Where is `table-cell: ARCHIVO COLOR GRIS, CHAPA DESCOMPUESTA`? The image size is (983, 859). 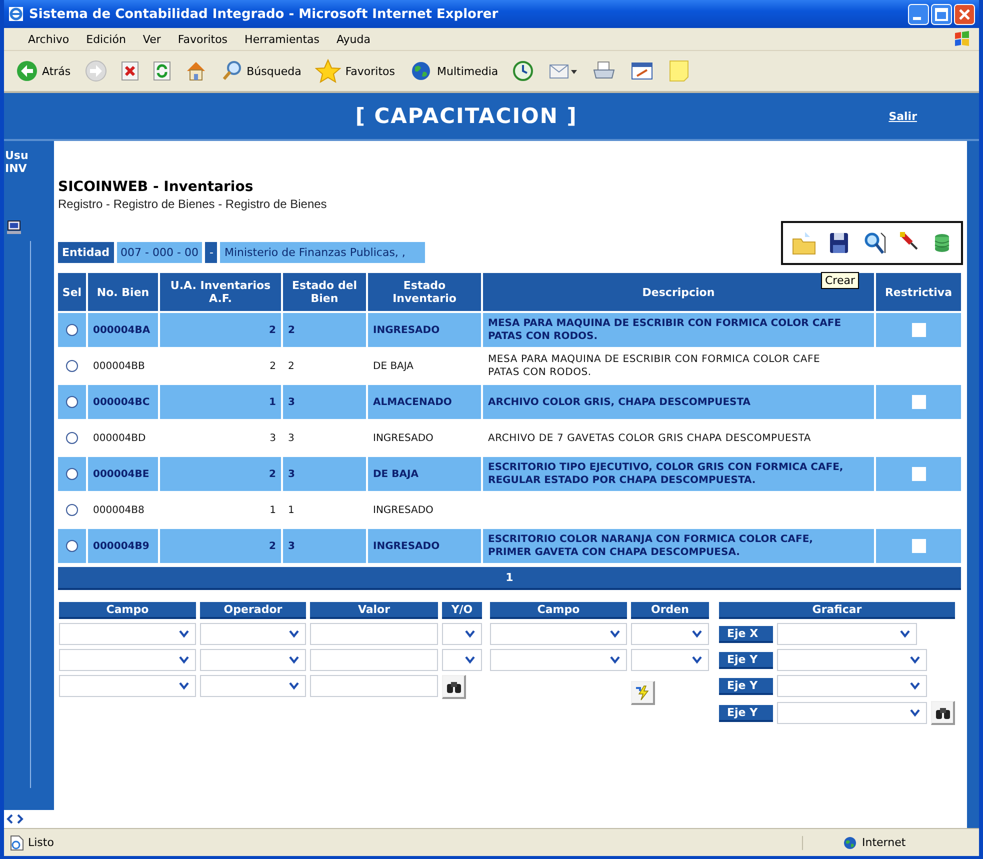
table-cell: ARCHIVO COLOR GRIS, CHAPA DESCOMPUESTA is located at coordinates (678, 402).